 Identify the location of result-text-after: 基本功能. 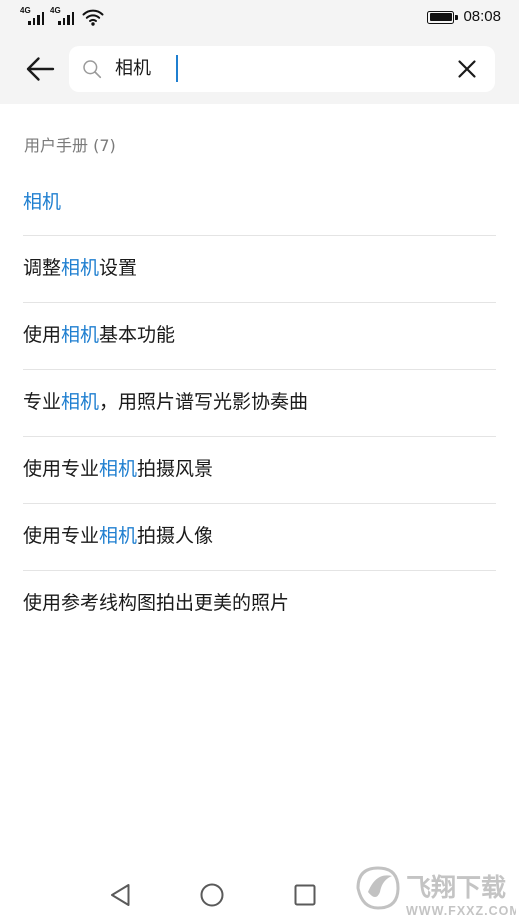
(137, 335).